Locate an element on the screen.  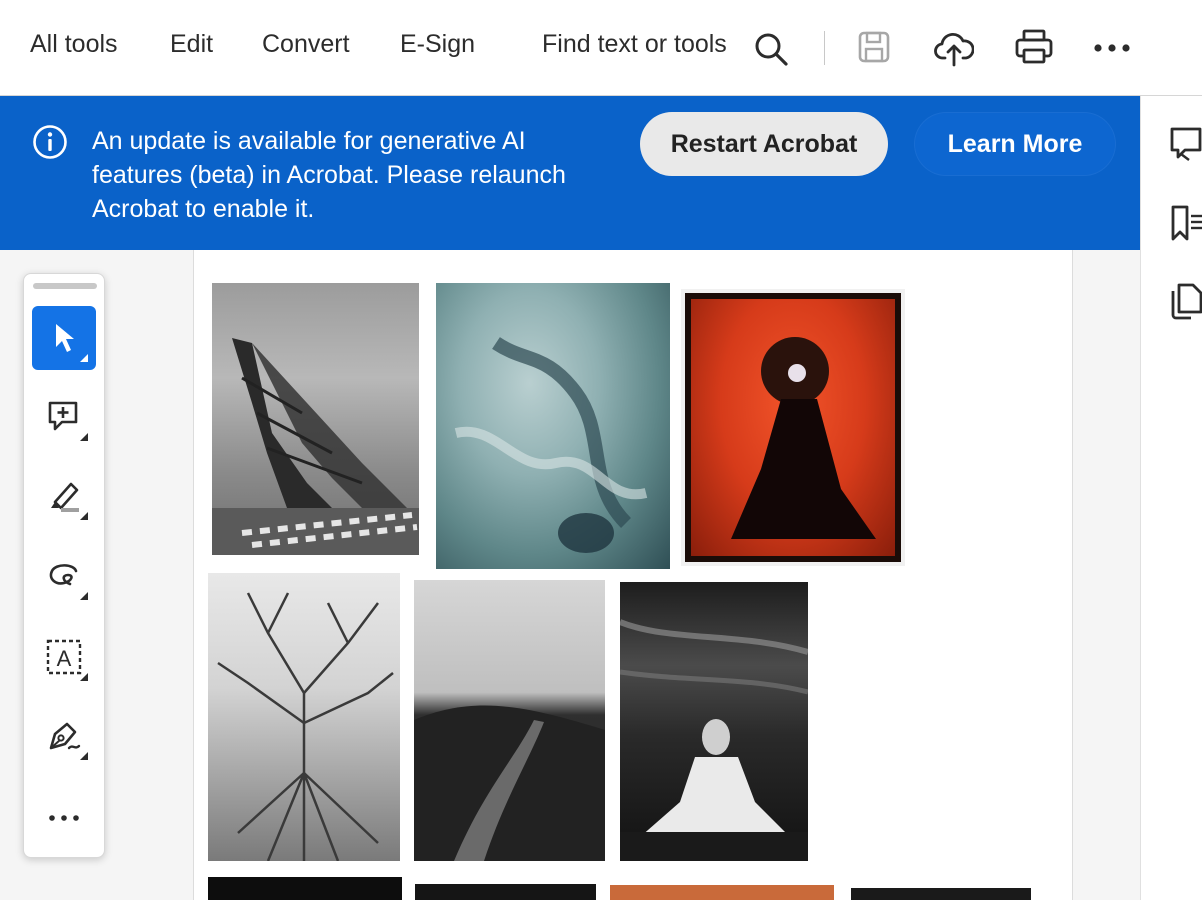
menu-edit: Edit is located at coordinates (191, 44).